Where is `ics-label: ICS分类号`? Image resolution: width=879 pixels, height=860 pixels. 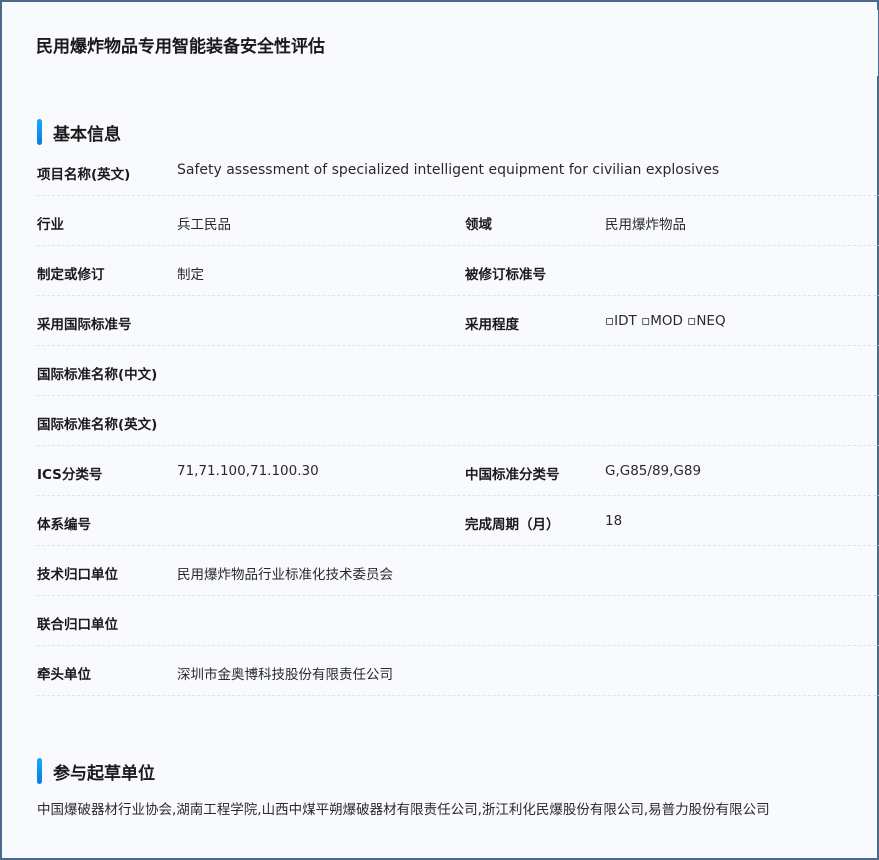
ics-label: ICS分类号 is located at coordinates (70, 475).